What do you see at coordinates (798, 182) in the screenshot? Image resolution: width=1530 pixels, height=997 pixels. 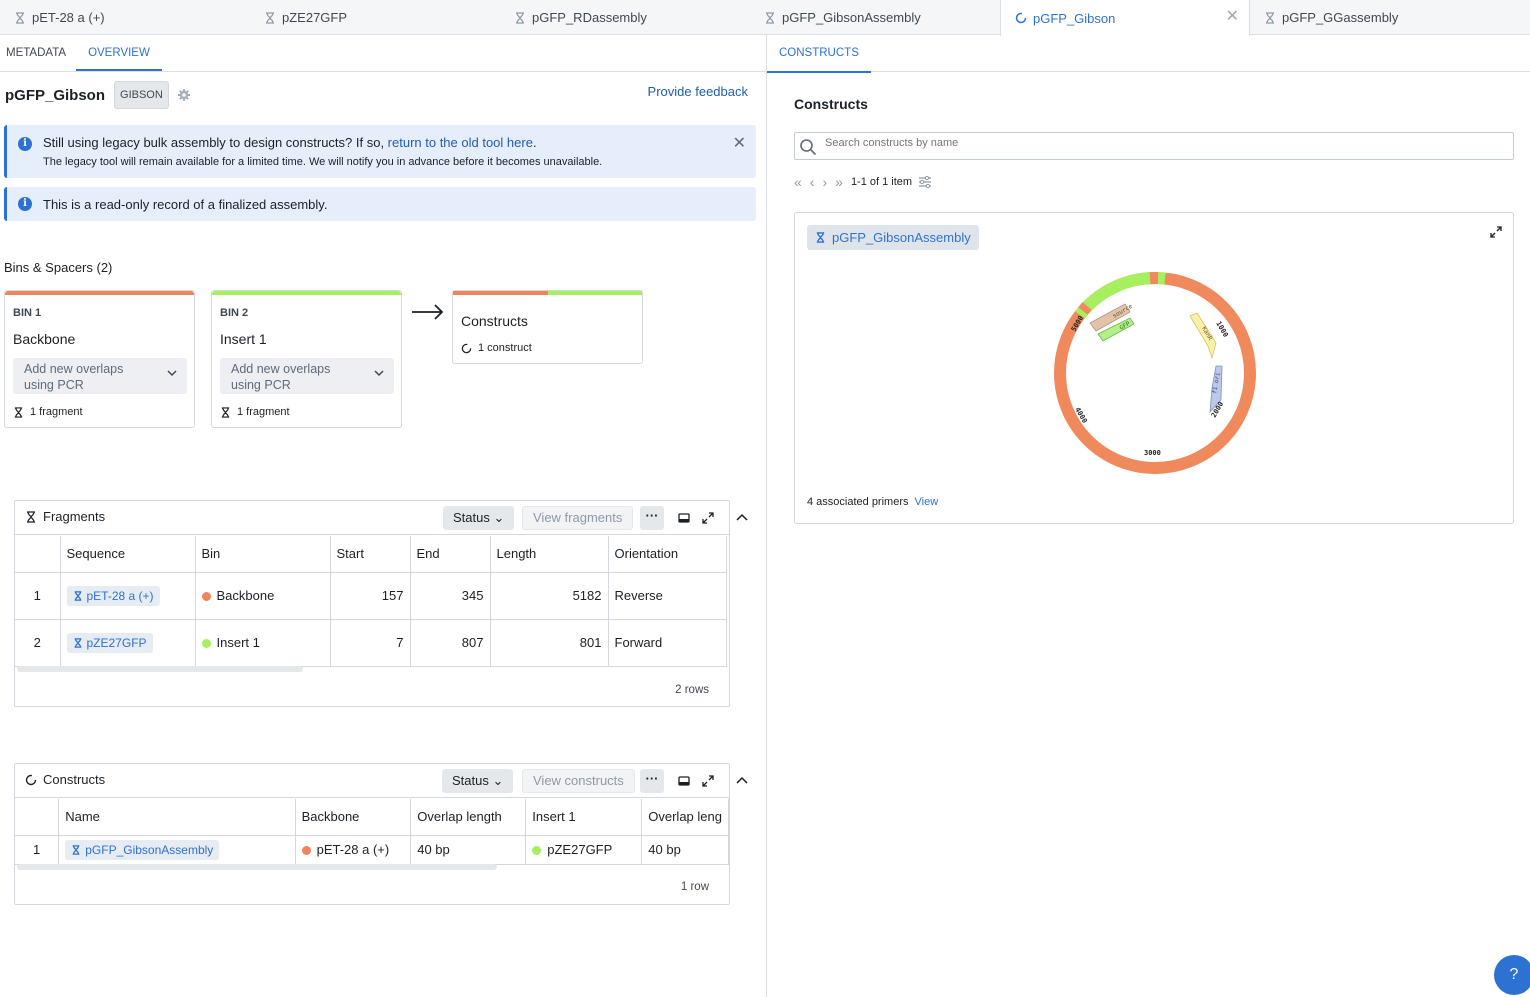 I see `first-page-icon: «` at bounding box center [798, 182].